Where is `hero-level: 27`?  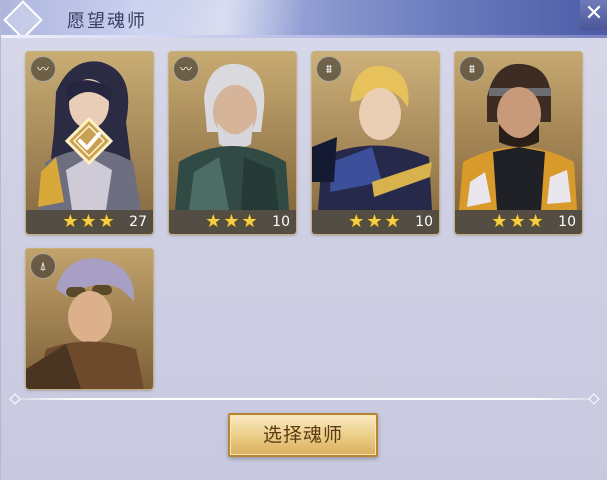
hero-level: 27 is located at coordinates (138, 222).